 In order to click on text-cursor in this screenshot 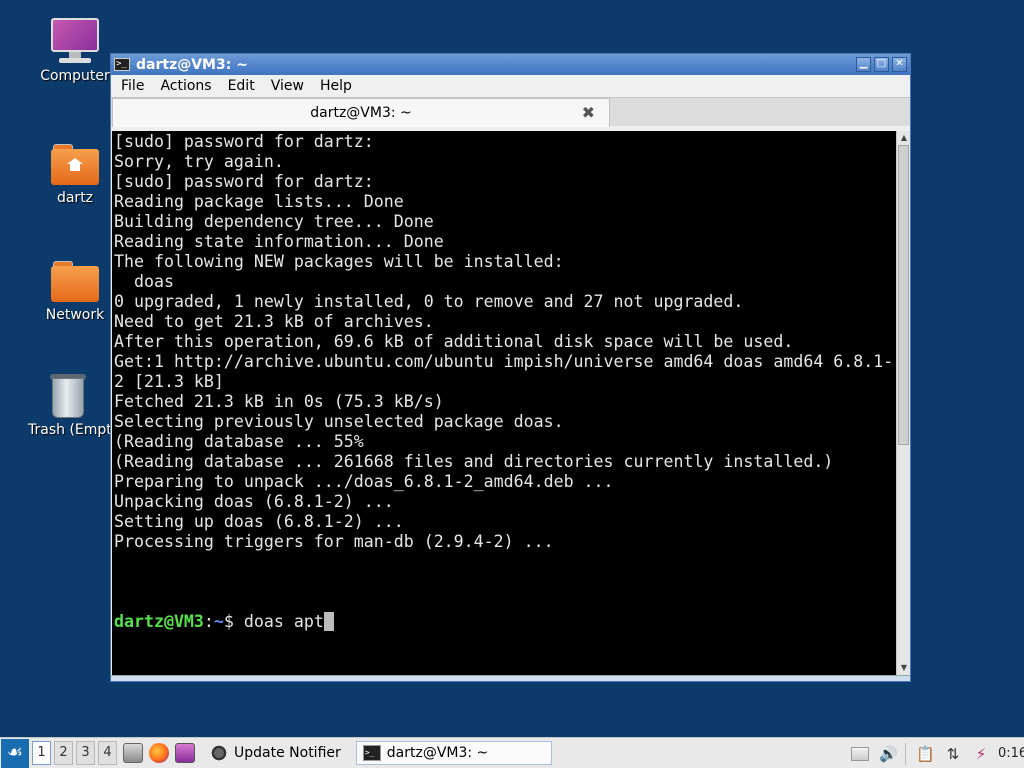, I will do `click(328, 621)`.